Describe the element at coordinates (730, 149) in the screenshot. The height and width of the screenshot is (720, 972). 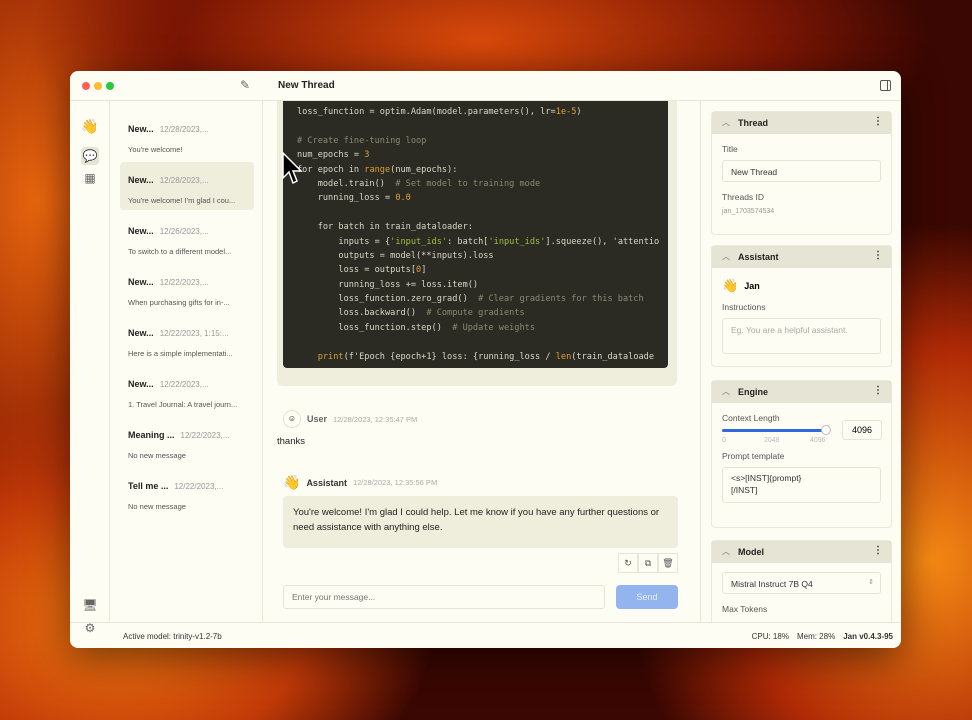
I see `title-label: Title` at that location.